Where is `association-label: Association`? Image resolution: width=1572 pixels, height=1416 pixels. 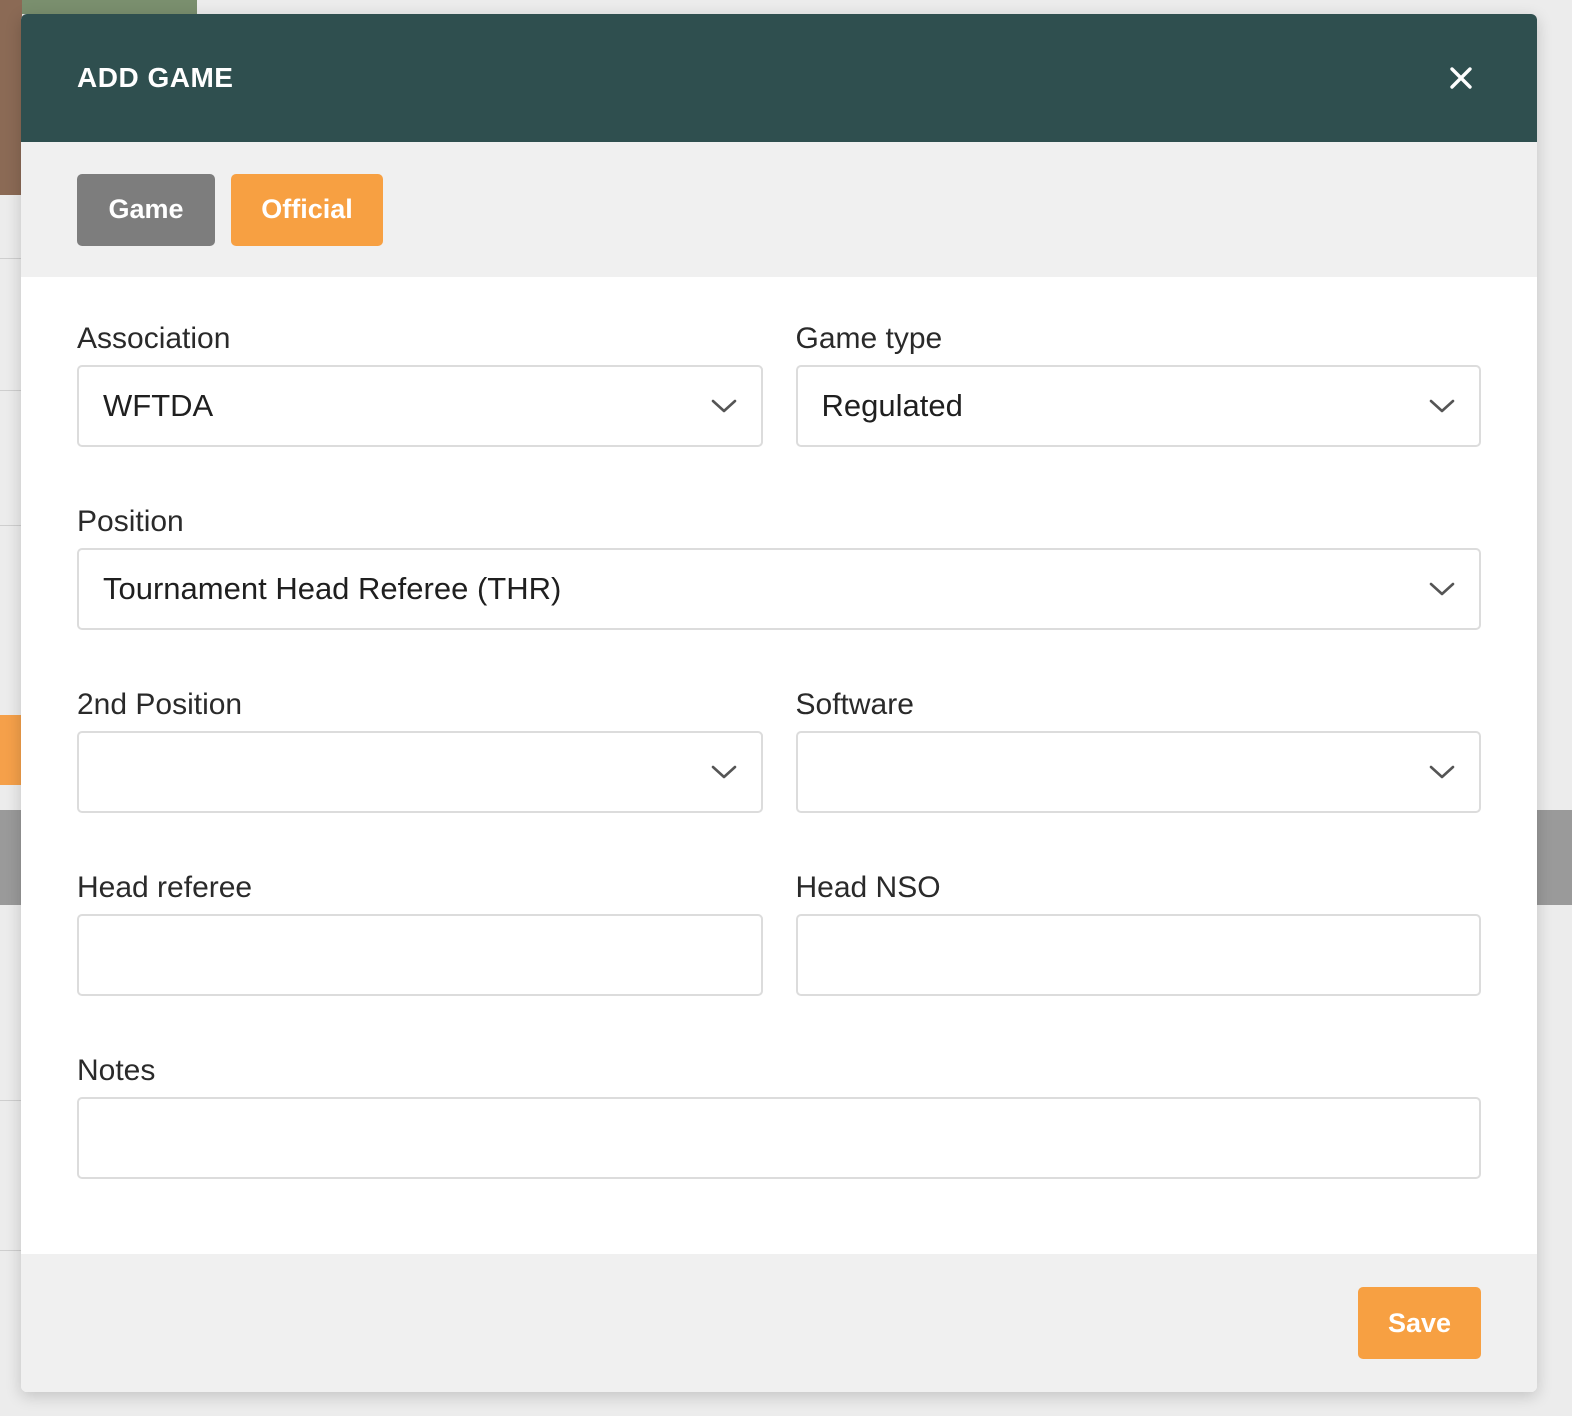 association-label: Association is located at coordinates (154, 338).